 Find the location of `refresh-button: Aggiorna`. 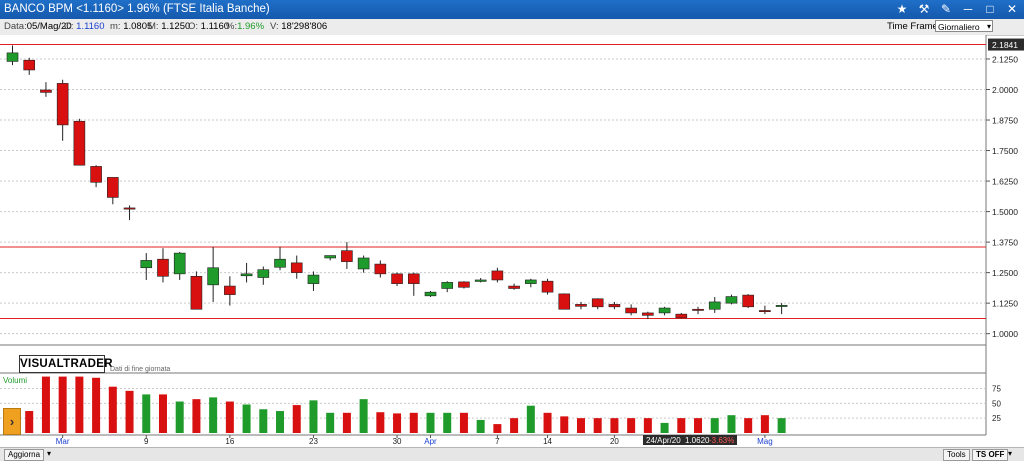

refresh-button: Aggiorna is located at coordinates (24, 455).